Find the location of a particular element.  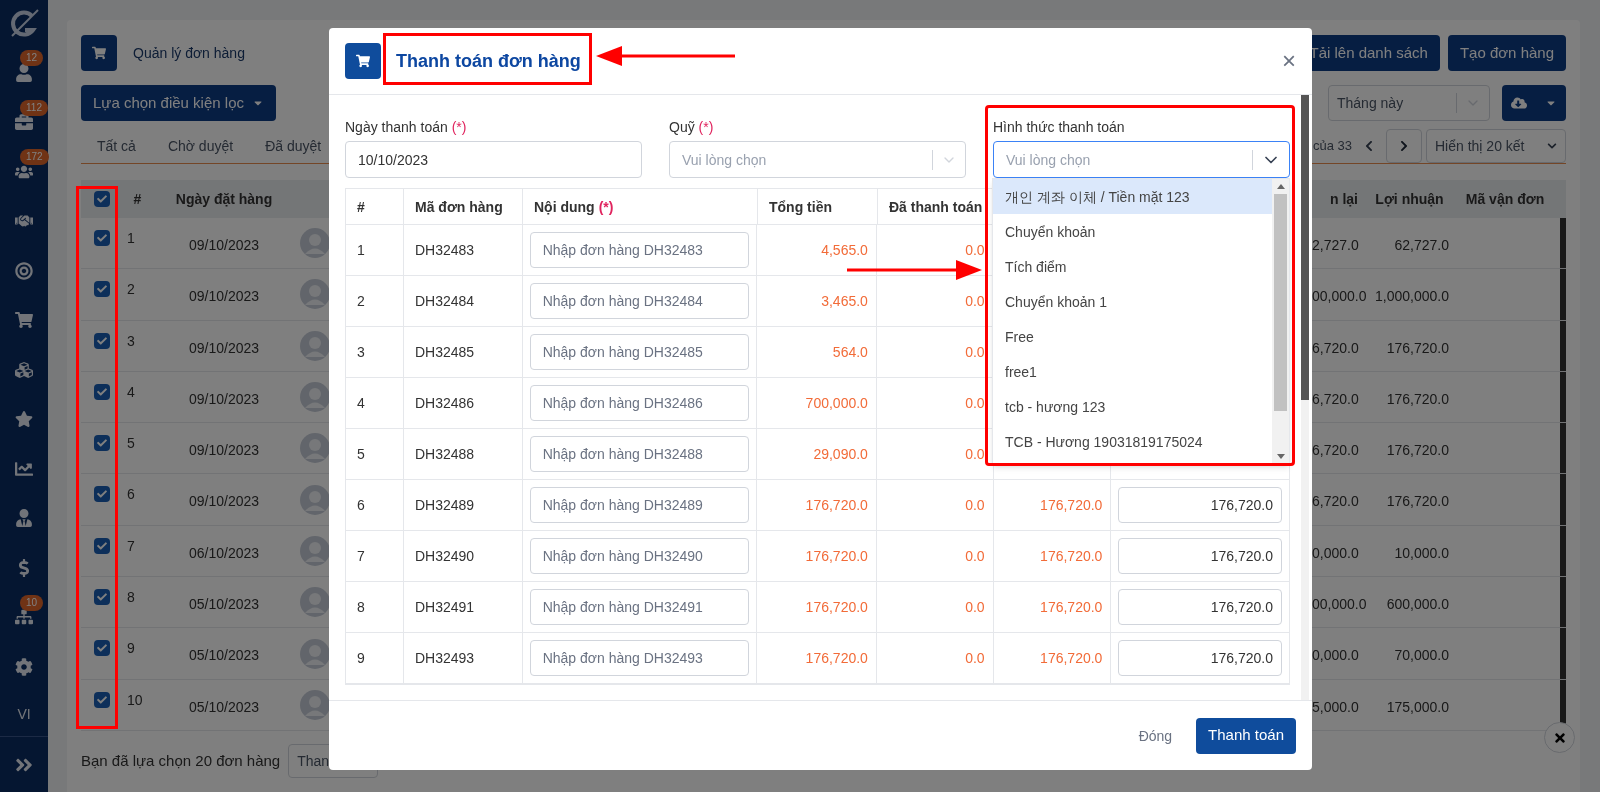

close-link: Đóng is located at coordinates (1155, 735).